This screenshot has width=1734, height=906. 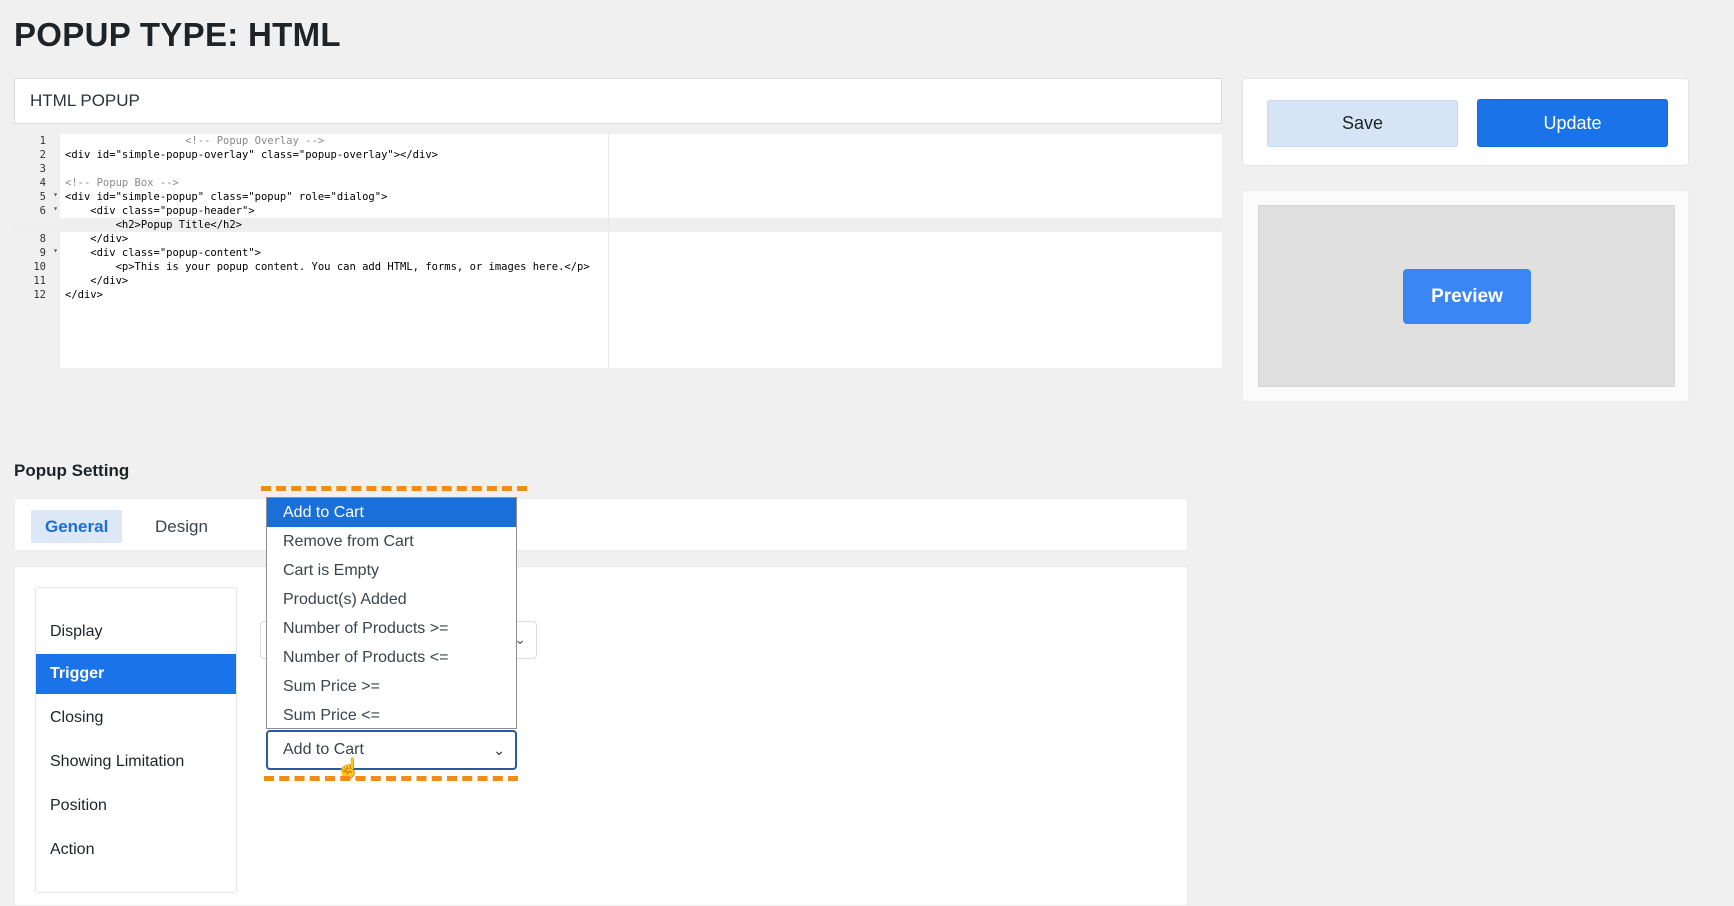 What do you see at coordinates (391, 715) in the screenshot?
I see `dropdown-option: Sum Price <=` at bounding box center [391, 715].